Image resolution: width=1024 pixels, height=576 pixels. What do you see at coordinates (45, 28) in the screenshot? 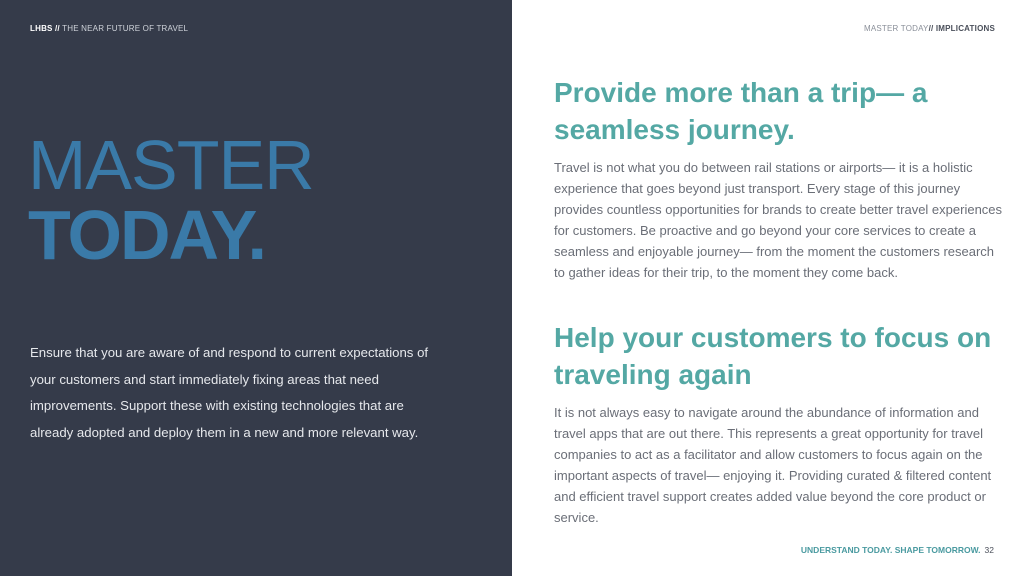
I see `header-brand: LHBS //` at bounding box center [45, 28].